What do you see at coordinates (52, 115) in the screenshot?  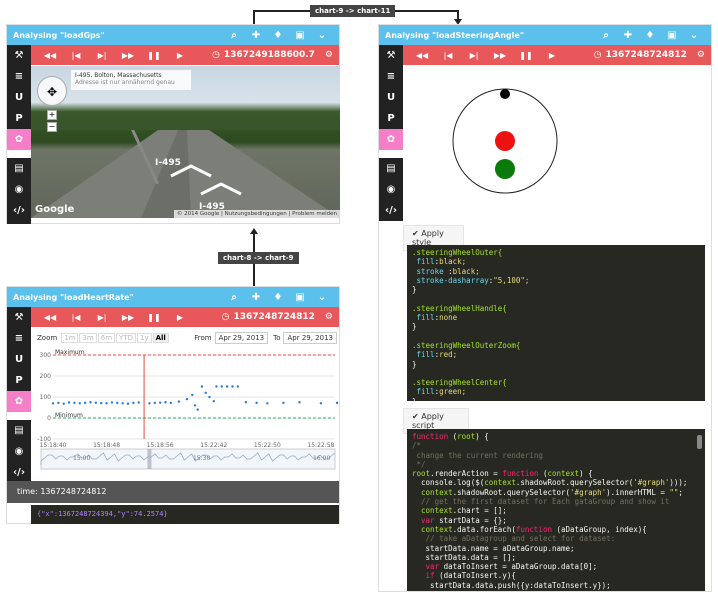 I see `zoom-in-button: +` at bounding box center [52, 115].